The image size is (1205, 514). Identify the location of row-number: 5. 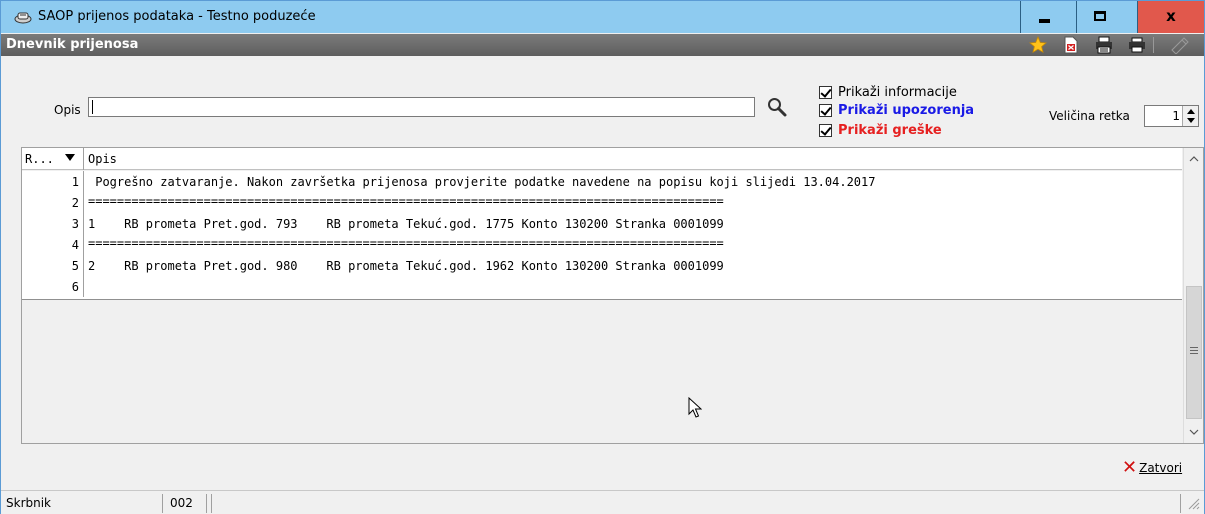
(53, 265).